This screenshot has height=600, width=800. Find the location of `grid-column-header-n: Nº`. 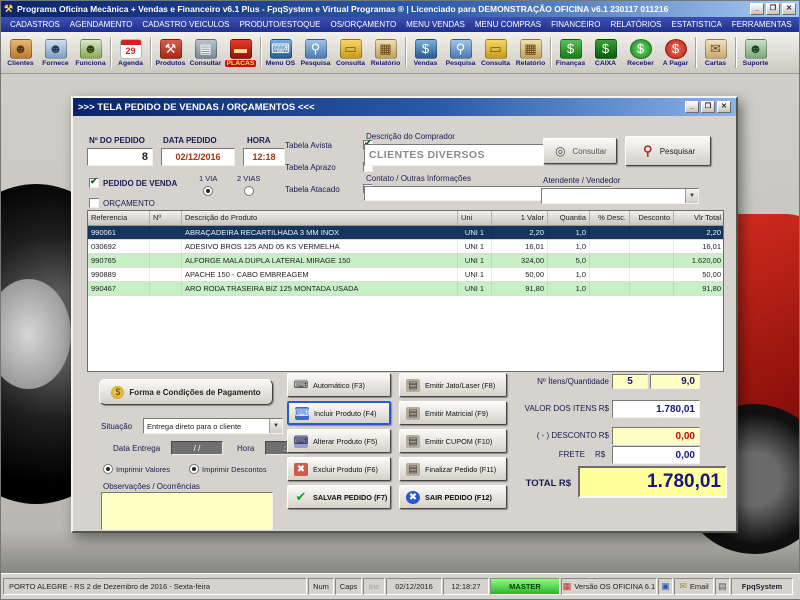

grid-column-header-n: Nº is located at coordinates (166, 218).